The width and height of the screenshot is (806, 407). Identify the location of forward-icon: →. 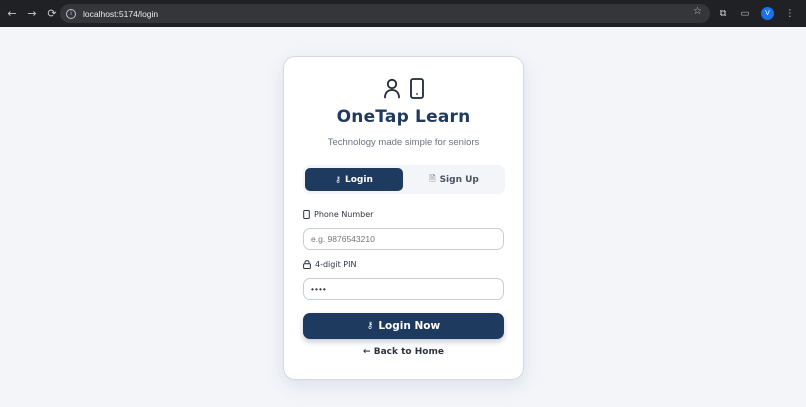
(32, 14).